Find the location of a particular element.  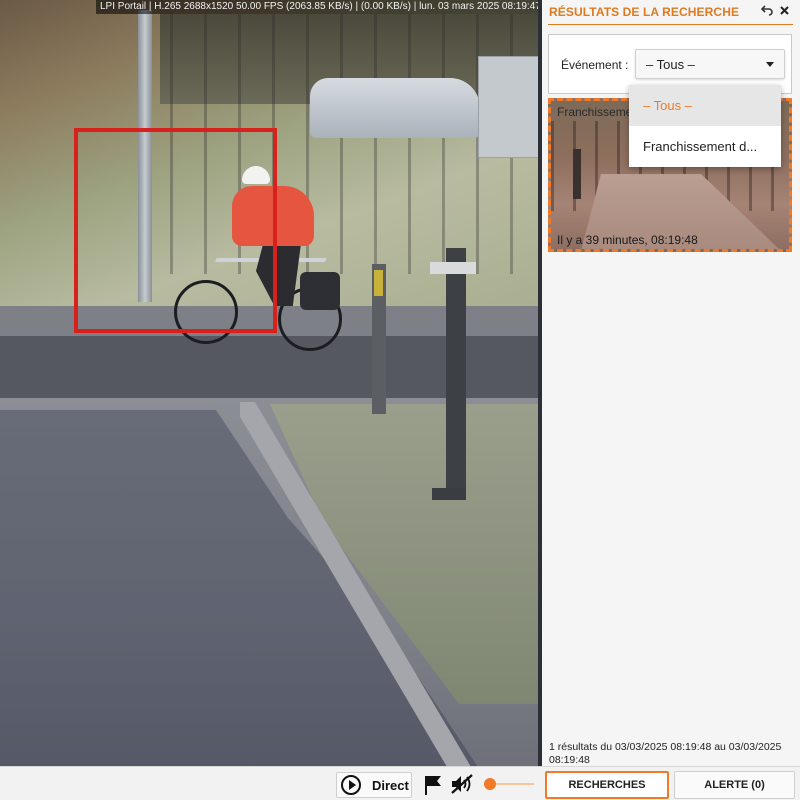

video-scene-cabin is located at coordinates (508, 107).